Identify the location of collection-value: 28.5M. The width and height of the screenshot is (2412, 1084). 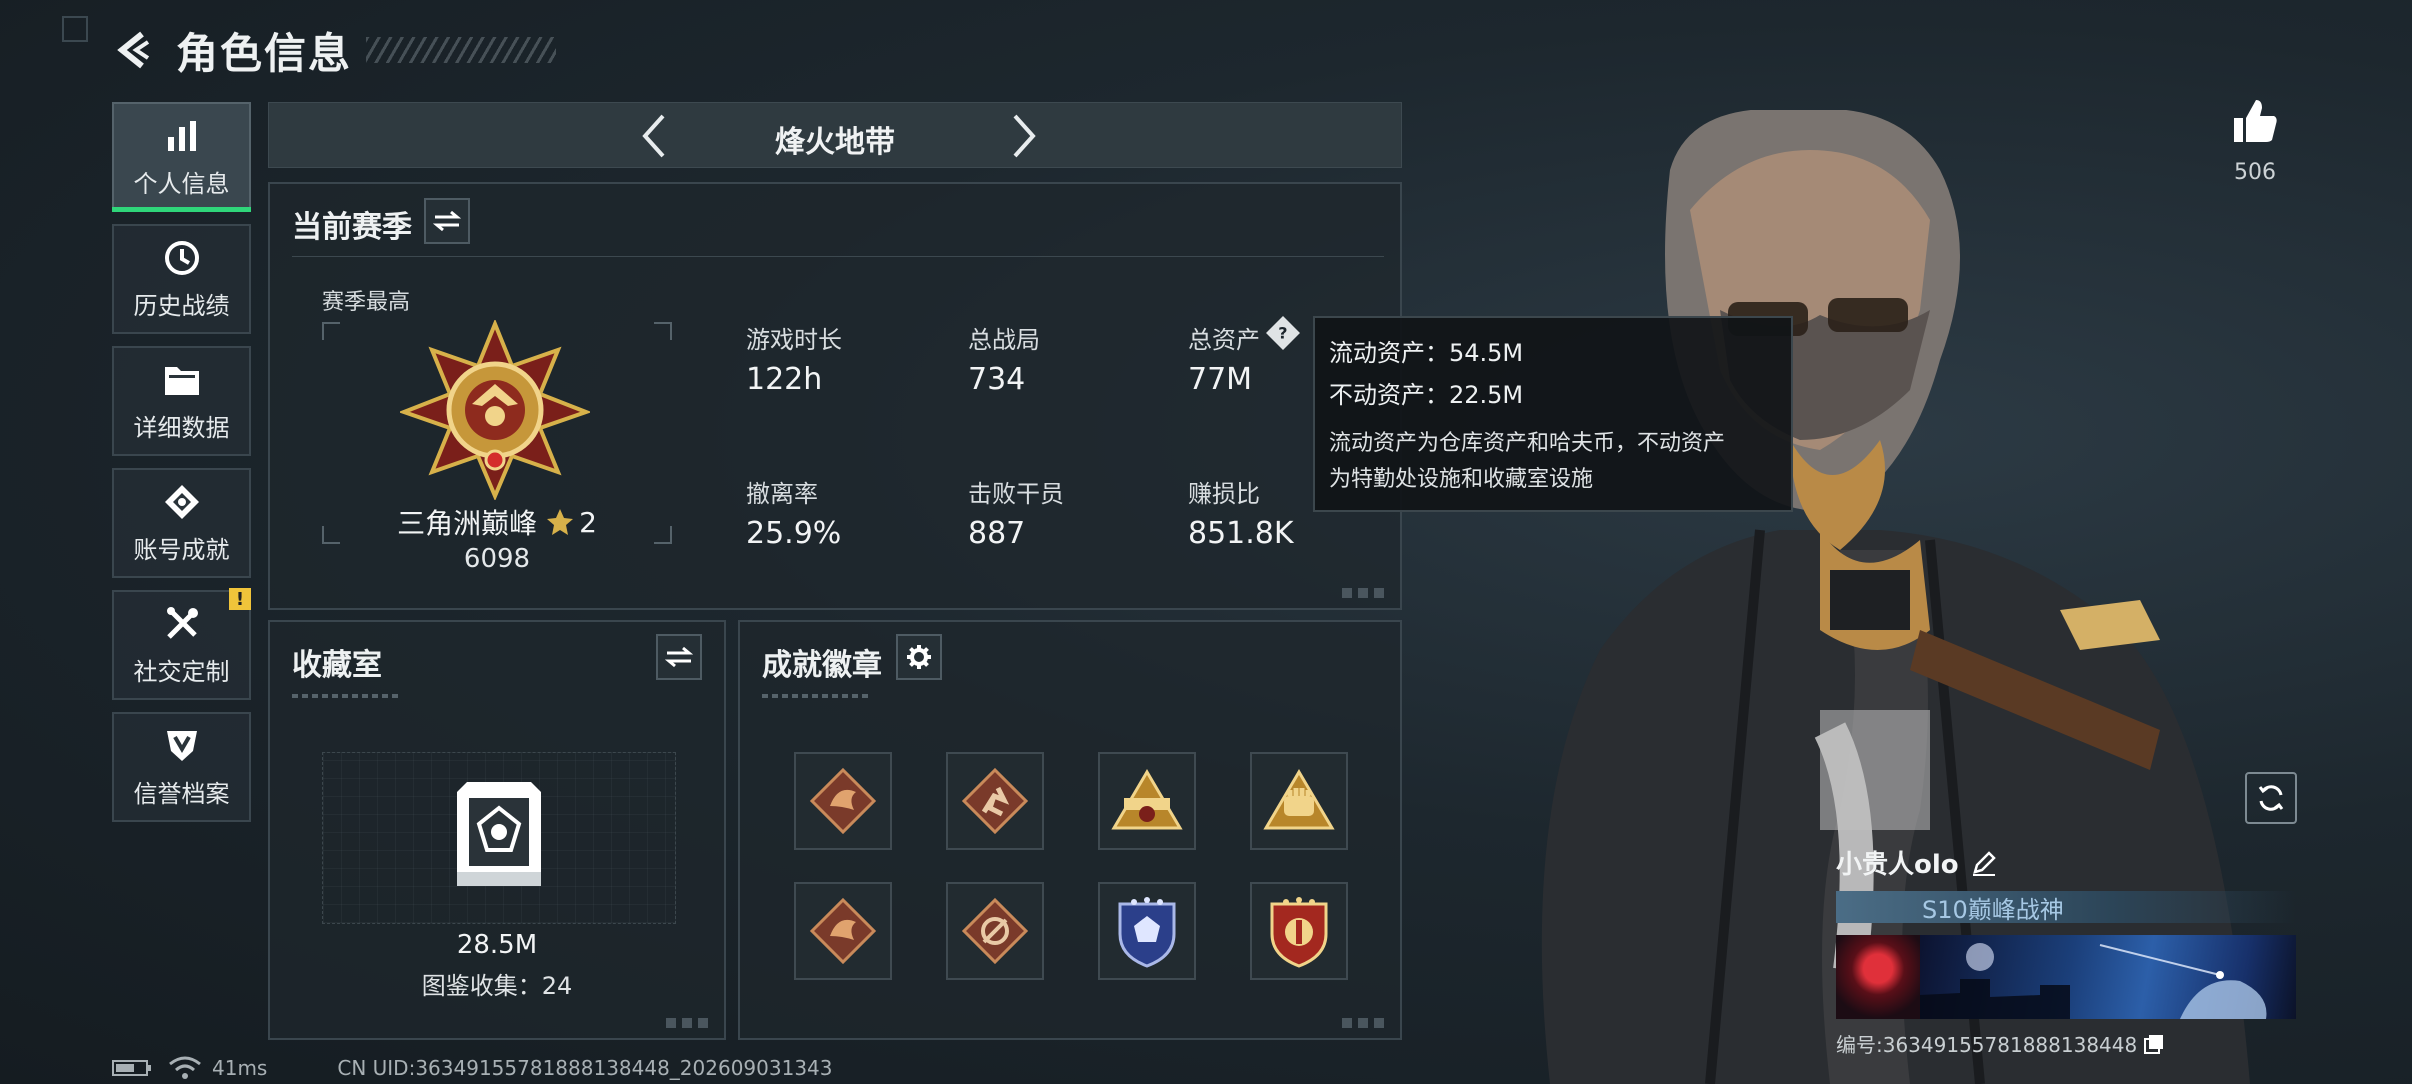
(497, 945).